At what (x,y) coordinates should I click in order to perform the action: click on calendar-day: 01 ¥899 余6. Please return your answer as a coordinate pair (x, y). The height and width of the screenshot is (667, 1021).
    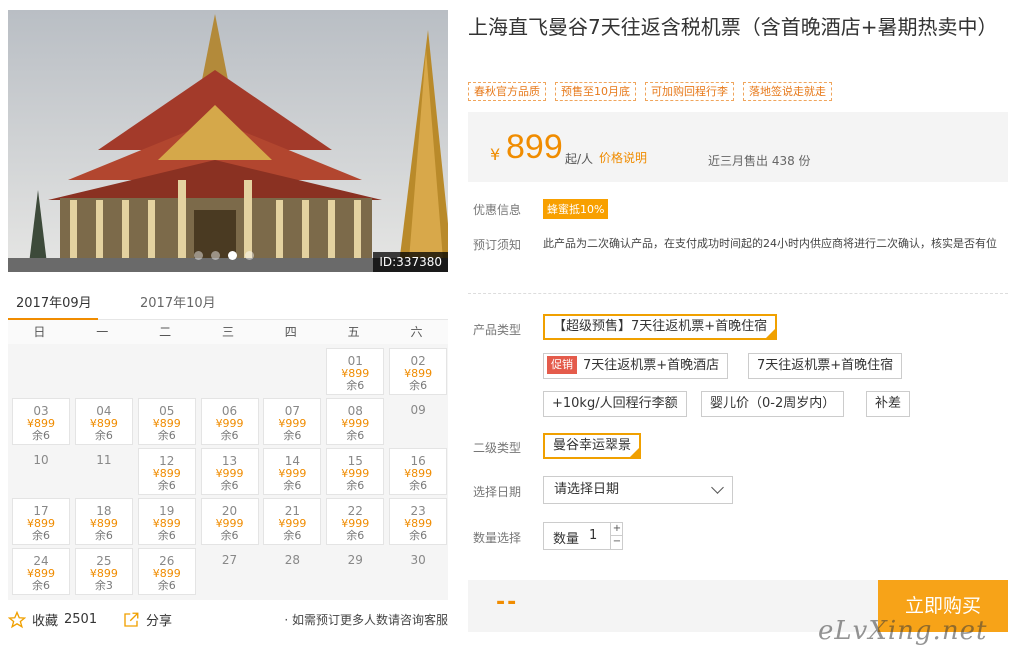
    Looking at the image, I should click on (355, 371).